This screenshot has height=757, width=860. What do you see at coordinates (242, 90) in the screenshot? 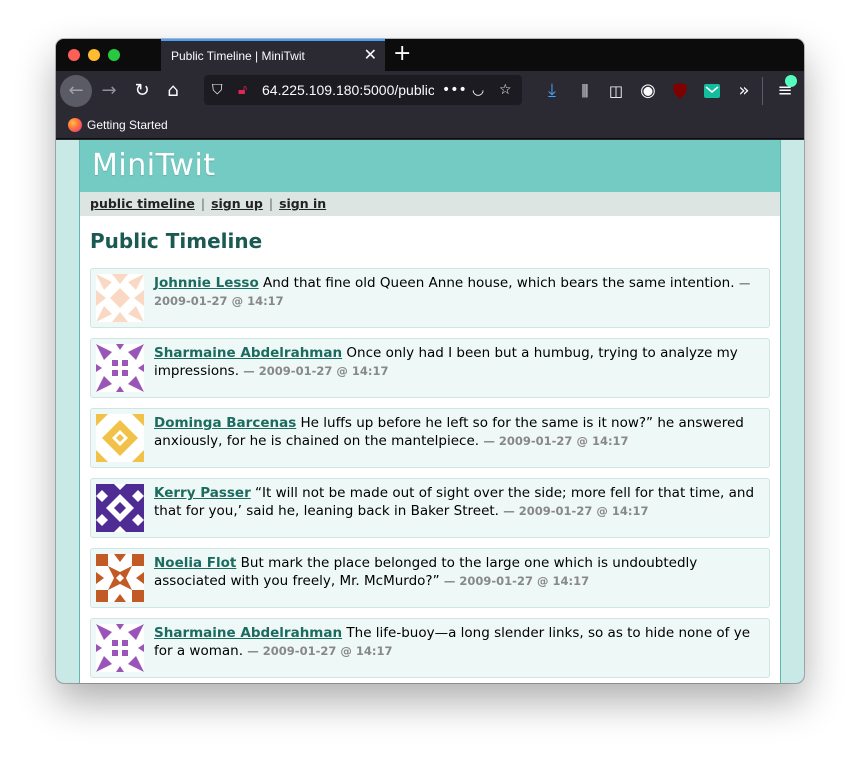
I see `insecure-lock-icon: 🔓︎` at bounding box center [242, 90].